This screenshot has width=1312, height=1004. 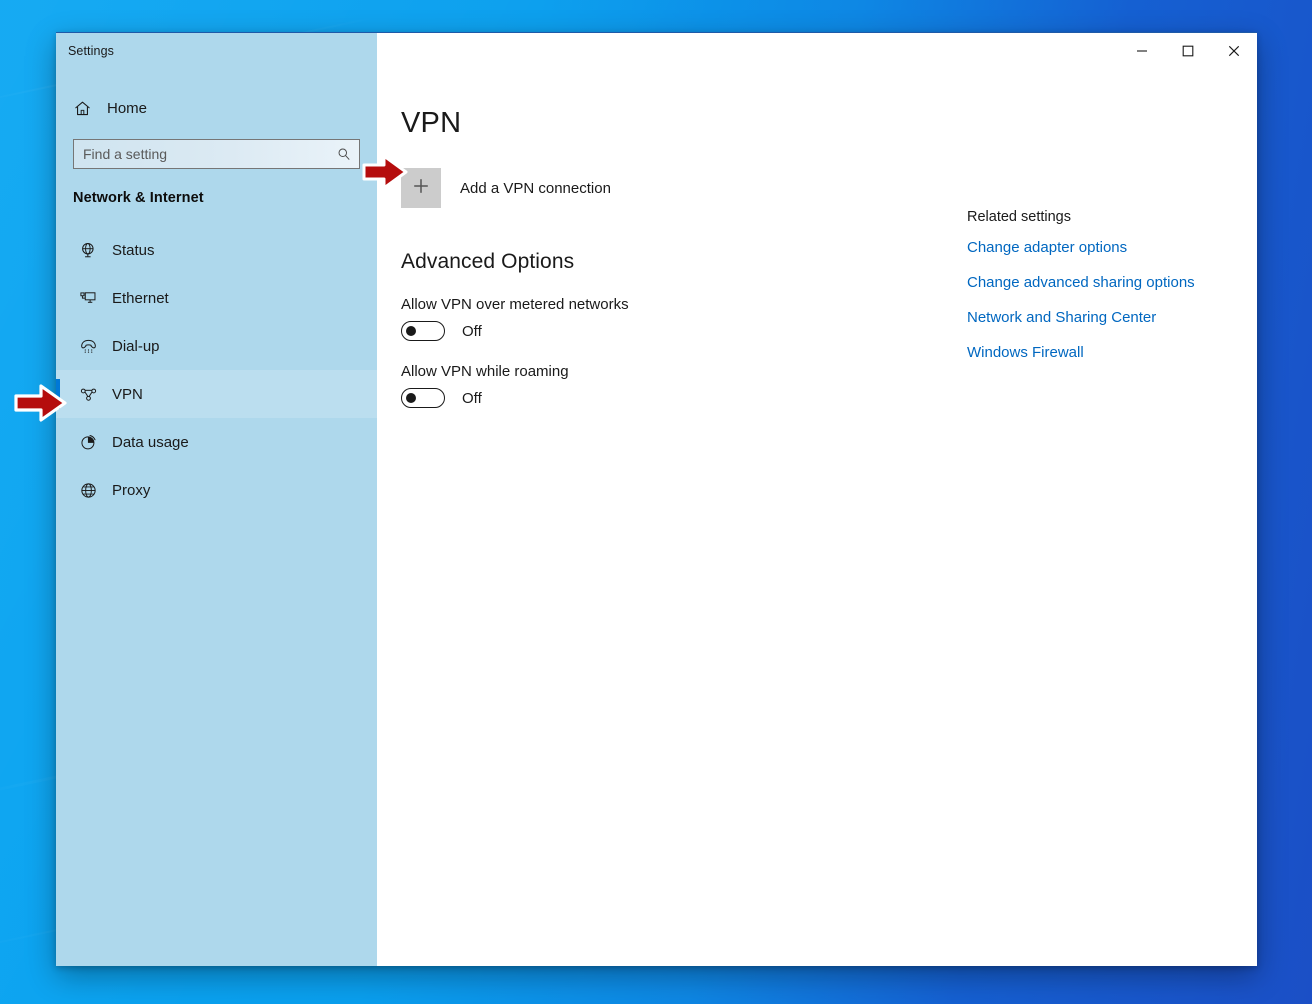 I want to click on sidebar-item-dial-up: Dial-up, so click(x=216, y=346).